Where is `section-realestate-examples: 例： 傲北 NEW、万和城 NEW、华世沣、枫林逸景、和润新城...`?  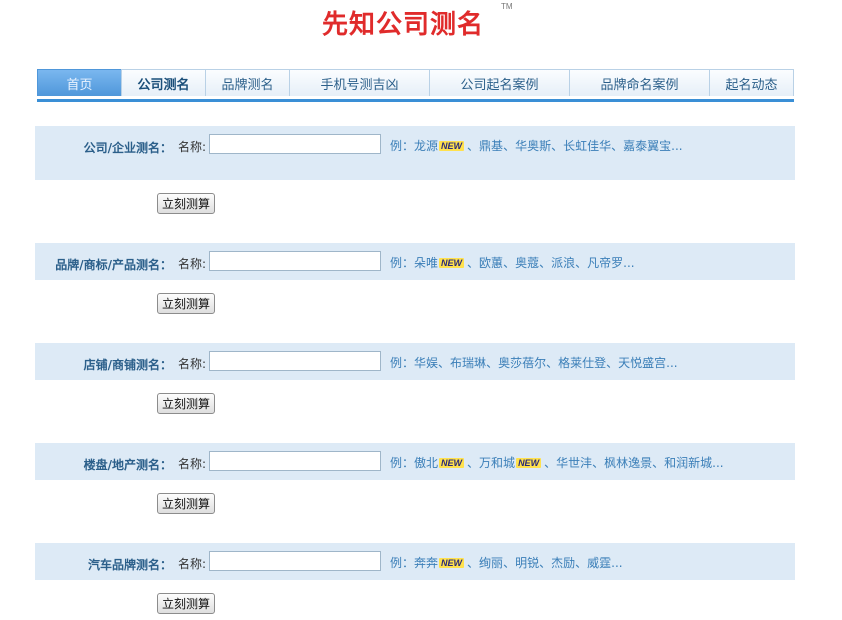
section-realestate-examples: 例： 傲北 NEW、万和城 NEW、华世沣、枫林逸景、和润新城... is located at coordinates (557, 462).